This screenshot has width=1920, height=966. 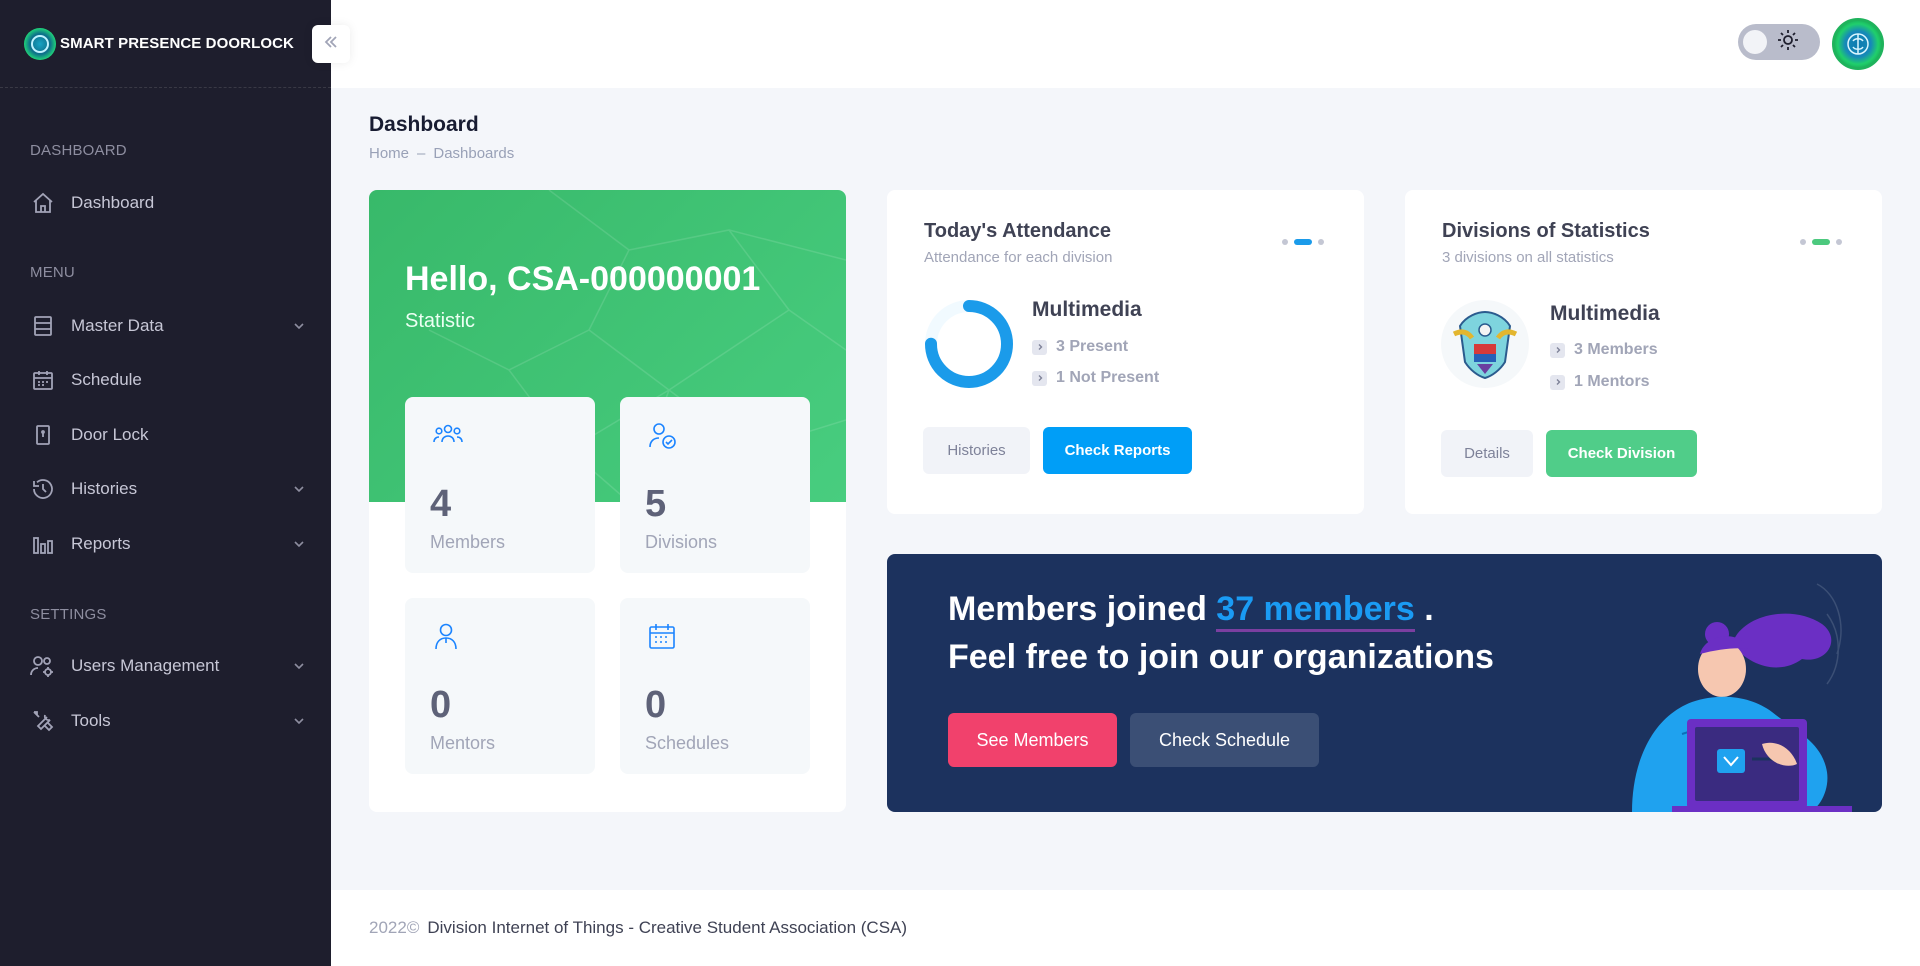 What do you see at coordinates (145, 665) in the screenshot?
I see `sidebar-item-label: Users Management` at bounding box center [145, 665].